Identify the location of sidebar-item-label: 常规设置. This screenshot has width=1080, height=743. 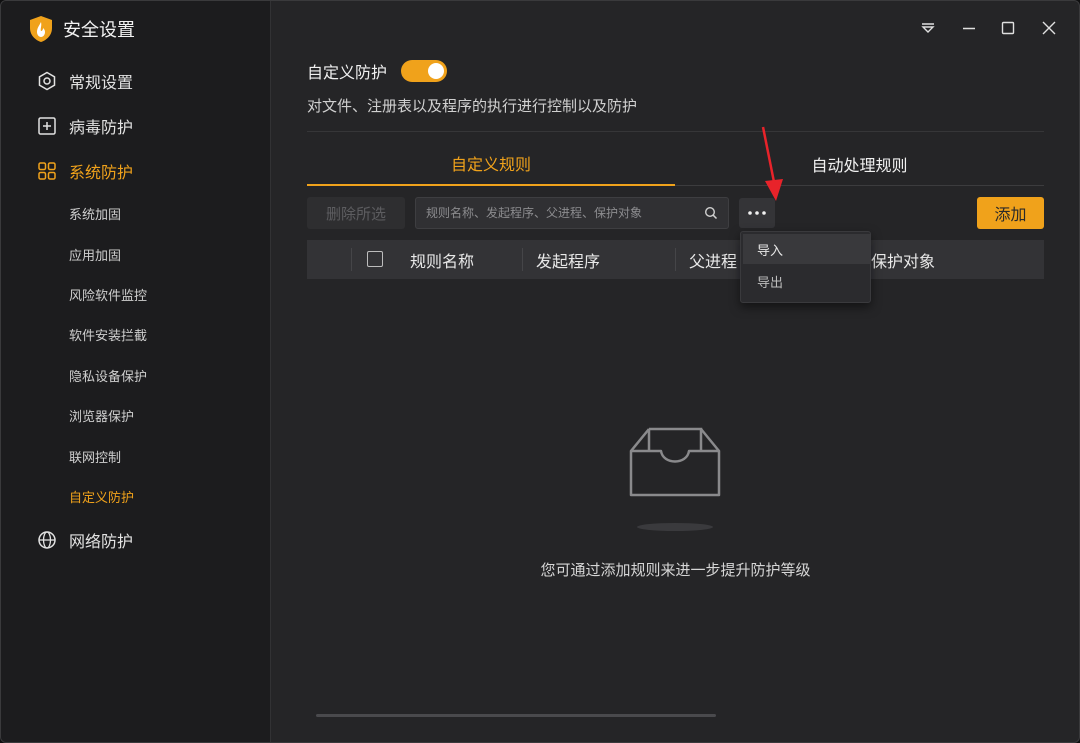
(101, 82).